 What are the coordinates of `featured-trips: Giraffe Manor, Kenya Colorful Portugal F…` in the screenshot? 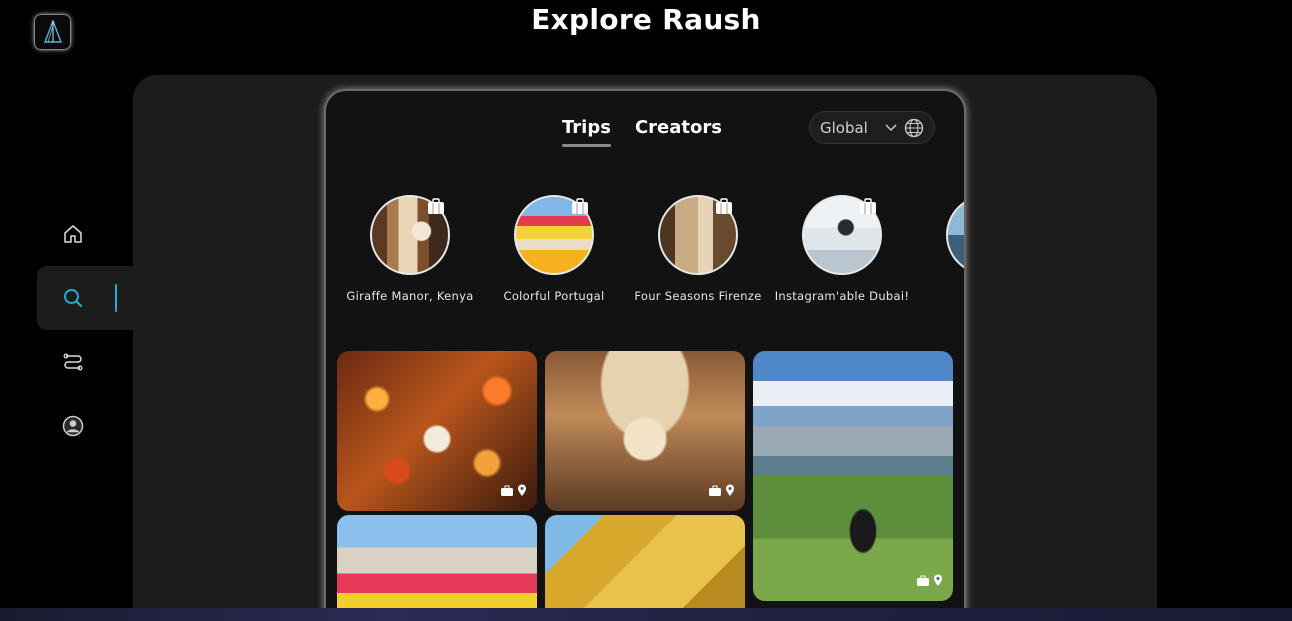 It's located at (651, 249).